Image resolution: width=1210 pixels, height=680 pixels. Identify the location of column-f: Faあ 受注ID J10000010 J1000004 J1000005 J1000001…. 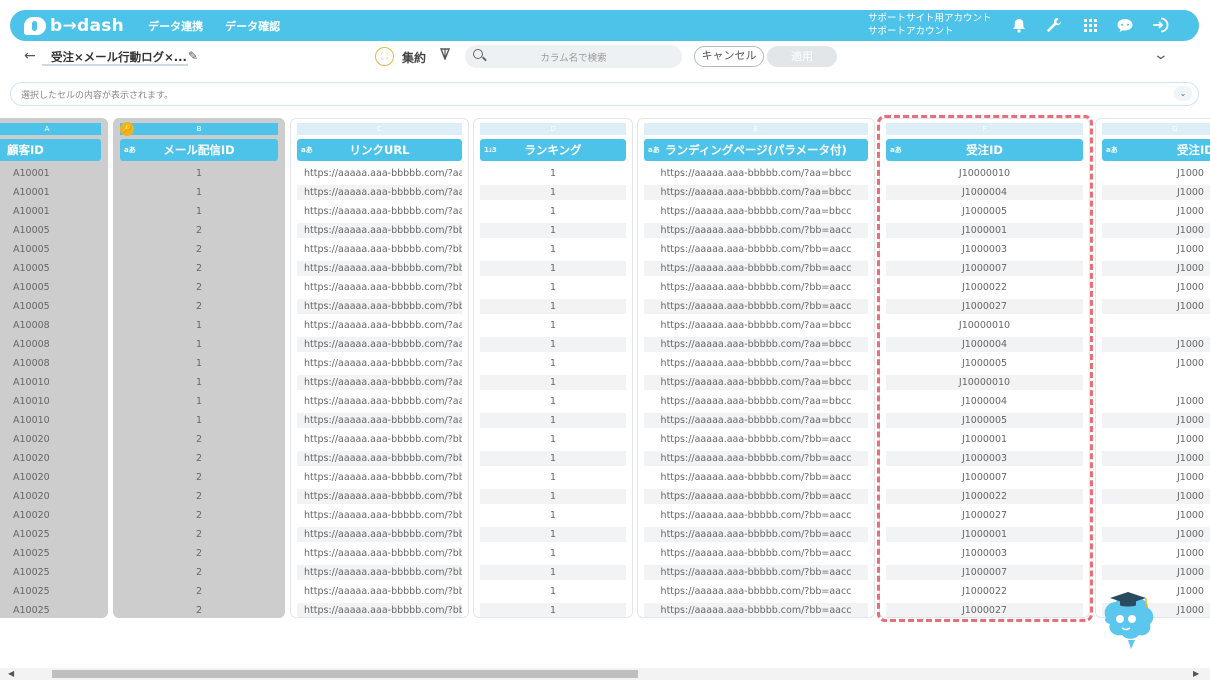
(984, 368).